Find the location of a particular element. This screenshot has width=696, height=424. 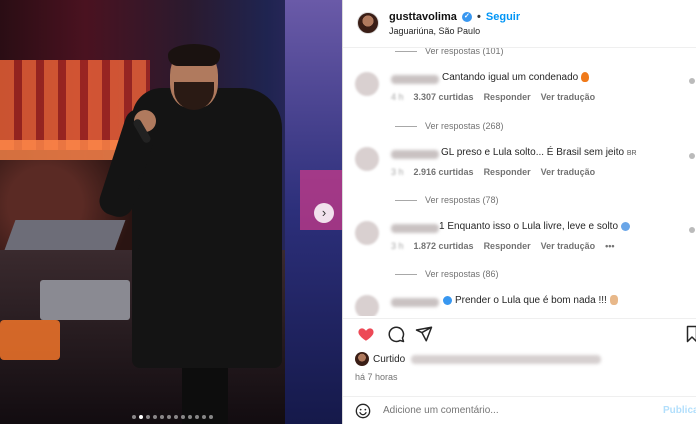

more-options-icon: ••• is located at coordinates (609, 246).